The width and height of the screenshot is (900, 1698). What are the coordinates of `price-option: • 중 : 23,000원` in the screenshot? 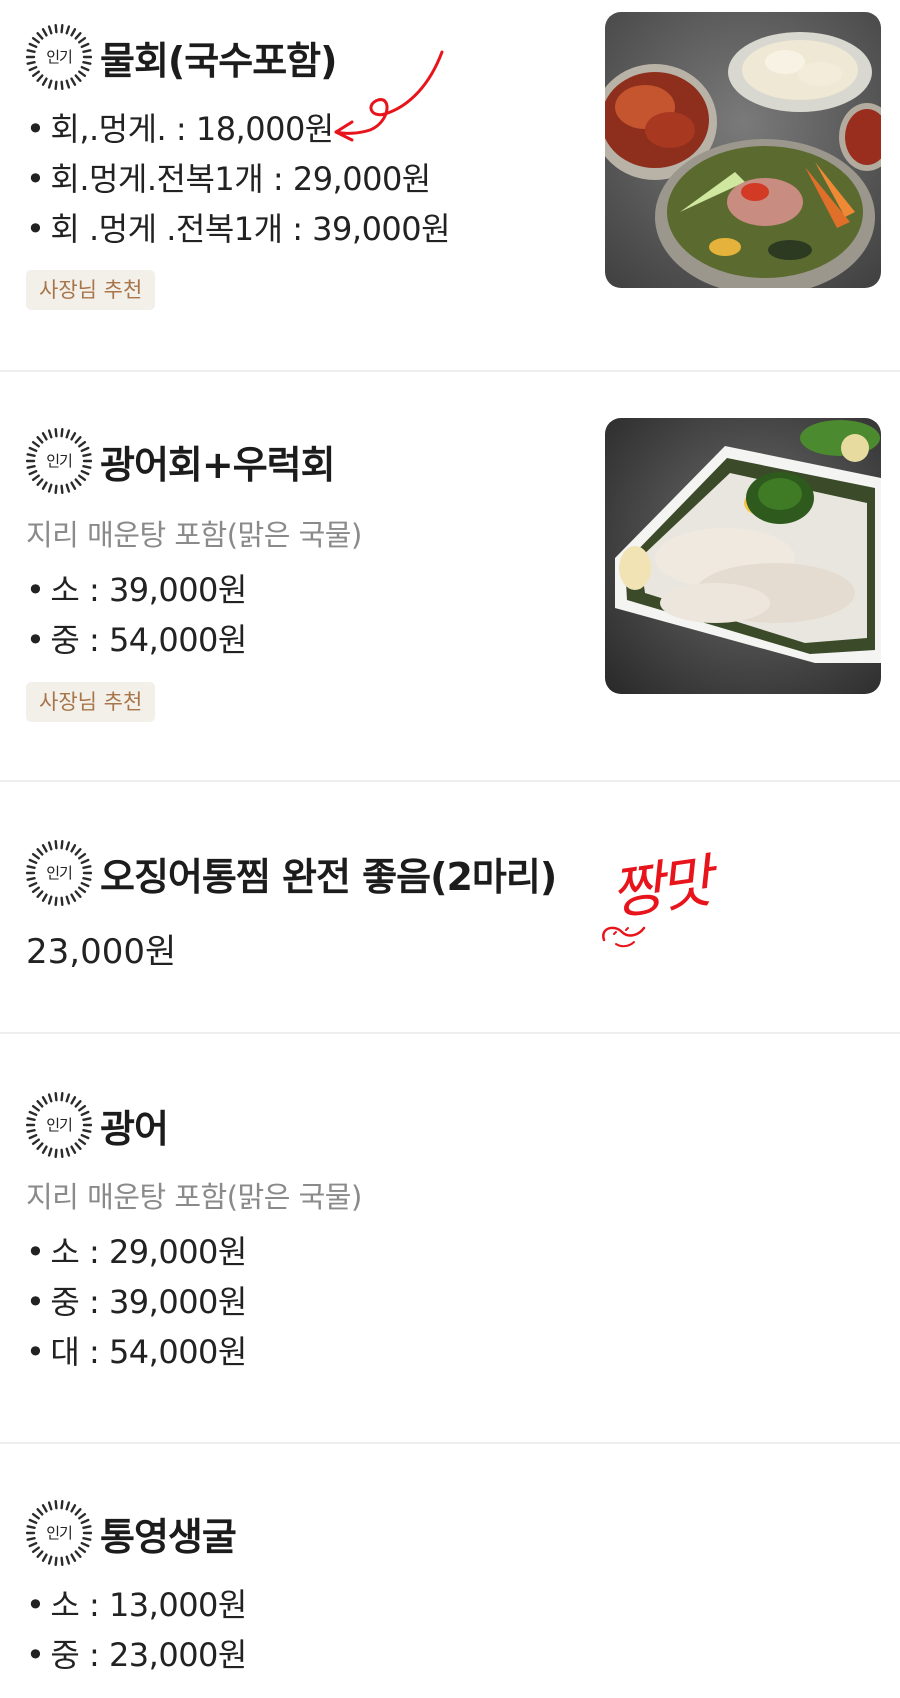 It's located at (136, 1655).